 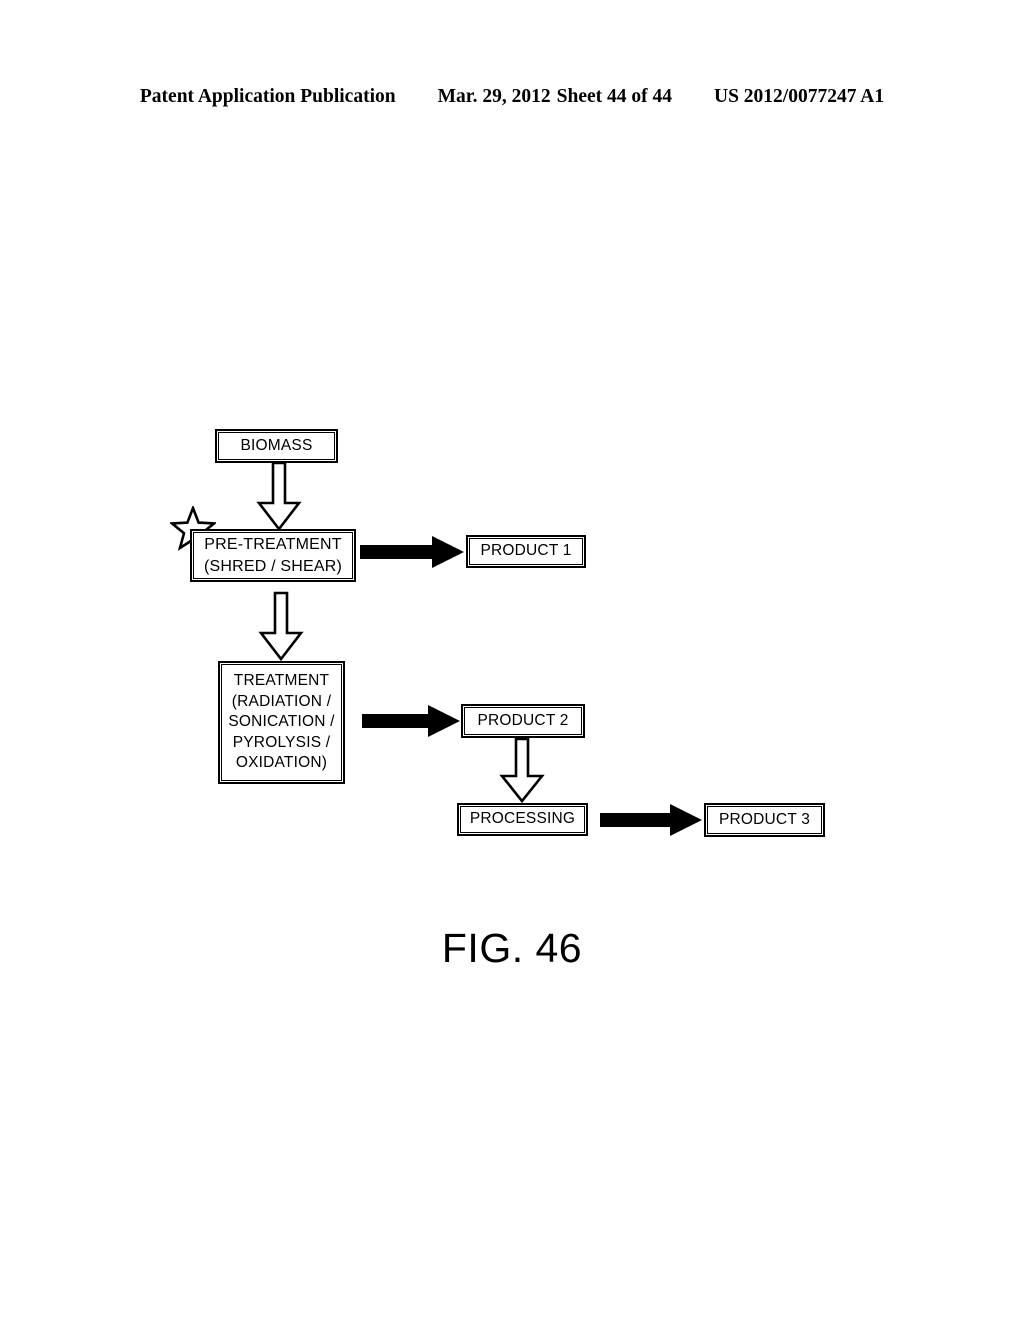 What do you see at coordinates (412, 721) in the screenshot?
I see `solid-right-arrow-icon-treatment-to-product2` at bounding box center [412, 721].